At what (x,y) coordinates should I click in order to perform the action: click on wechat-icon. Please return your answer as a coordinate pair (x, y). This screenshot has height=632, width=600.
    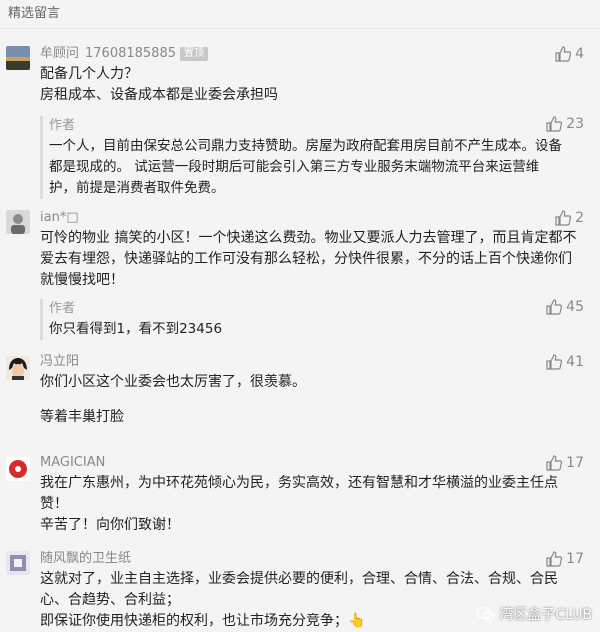
    Looking at the image, I should click on (486, 613).